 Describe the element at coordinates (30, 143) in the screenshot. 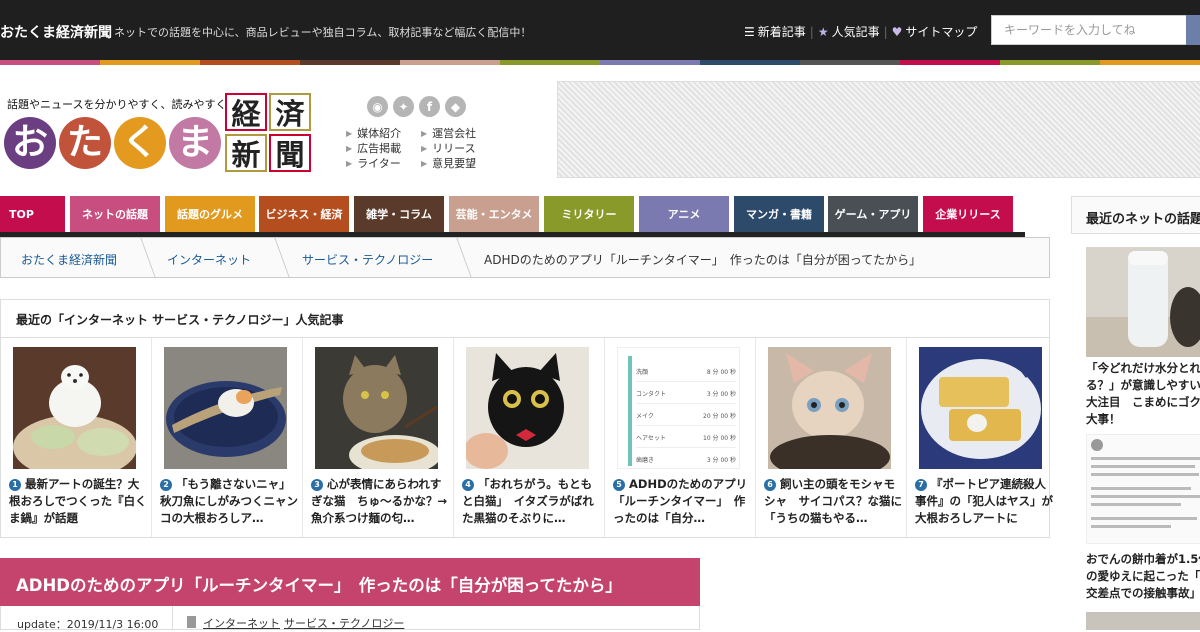

I see `logo-letter-o: お` at that location.